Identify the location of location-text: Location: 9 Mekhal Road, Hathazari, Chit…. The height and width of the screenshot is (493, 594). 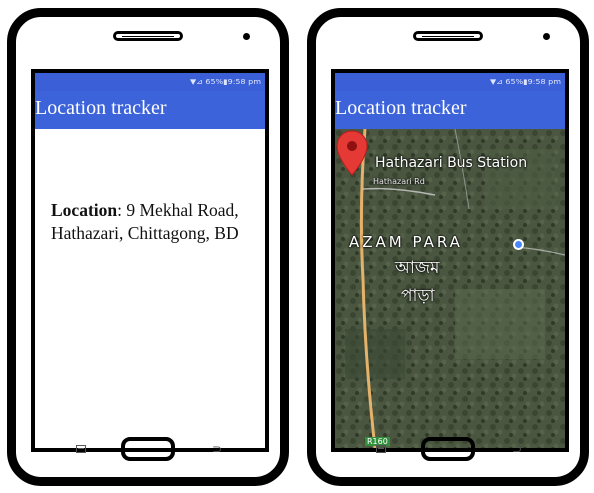
(151, 222).